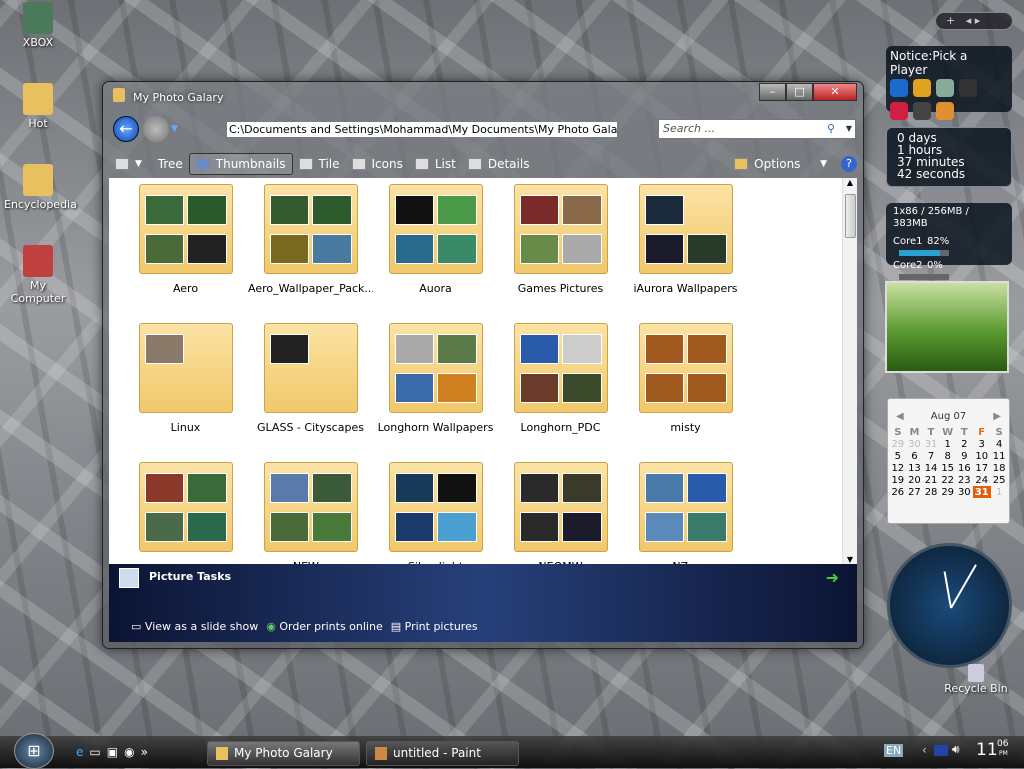 The image size is (1024, 769). Describe the element at coordinates (435, 242) in the screenshot. I see `folder-item: Auora` at that location.